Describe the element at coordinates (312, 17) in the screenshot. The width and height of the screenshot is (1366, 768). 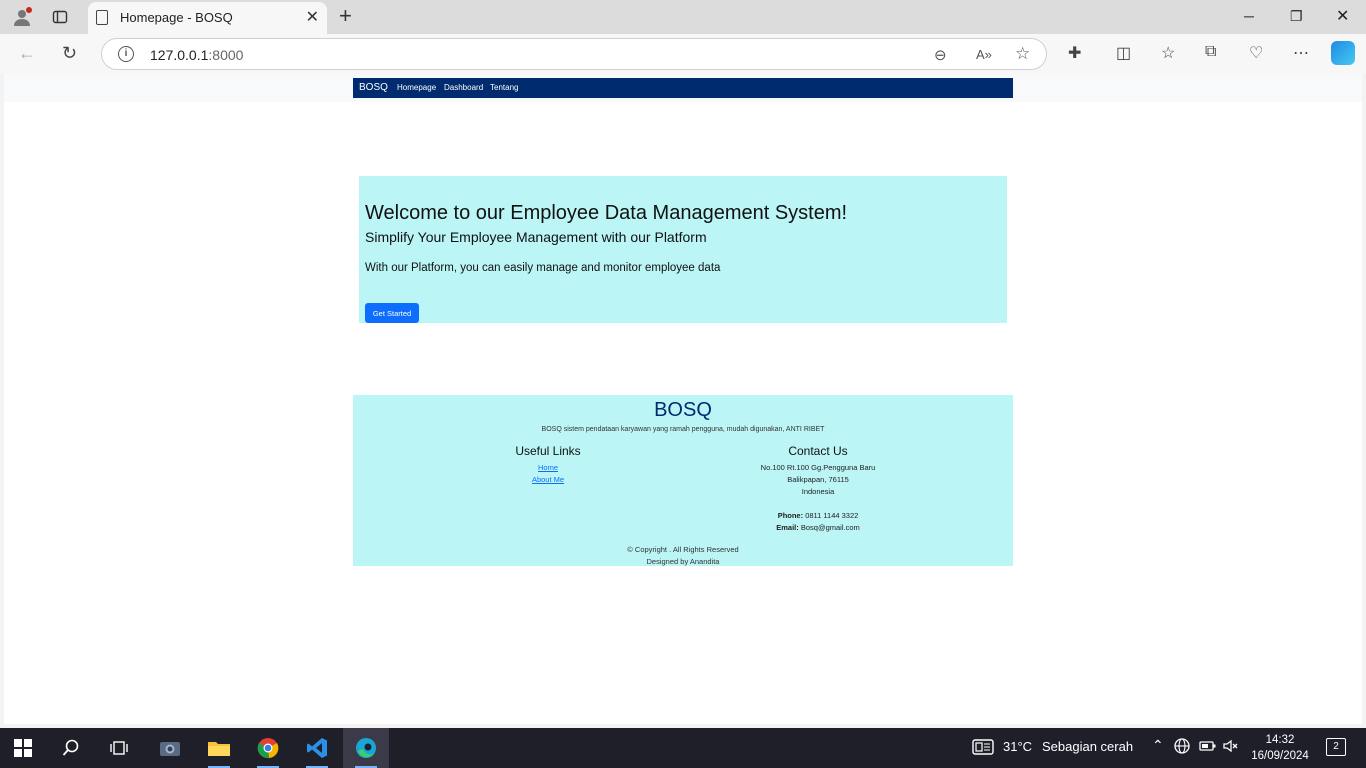
I see `tab-close-button: ✕` at that location.